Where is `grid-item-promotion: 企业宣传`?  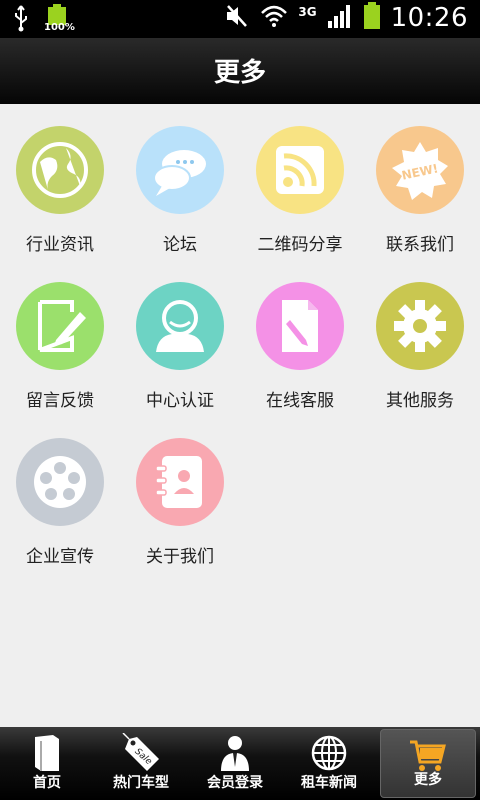
grid-item-promotion: 企业宣传 is located at coordinates (60, 494).